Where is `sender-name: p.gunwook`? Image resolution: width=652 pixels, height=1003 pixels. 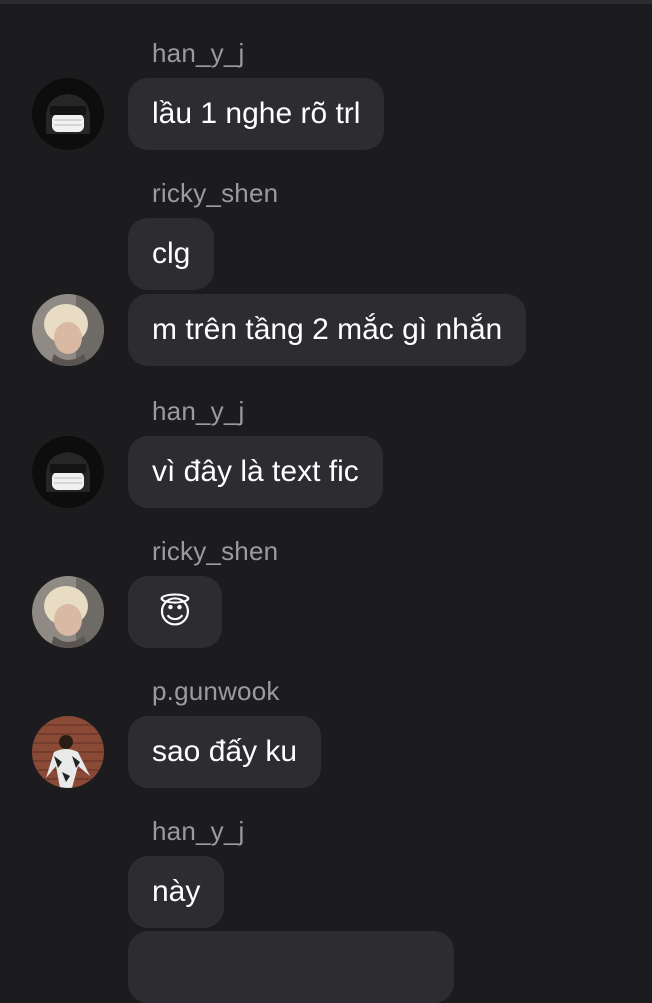
sender-name: p.gunwook is located at coordinates (216, 691).